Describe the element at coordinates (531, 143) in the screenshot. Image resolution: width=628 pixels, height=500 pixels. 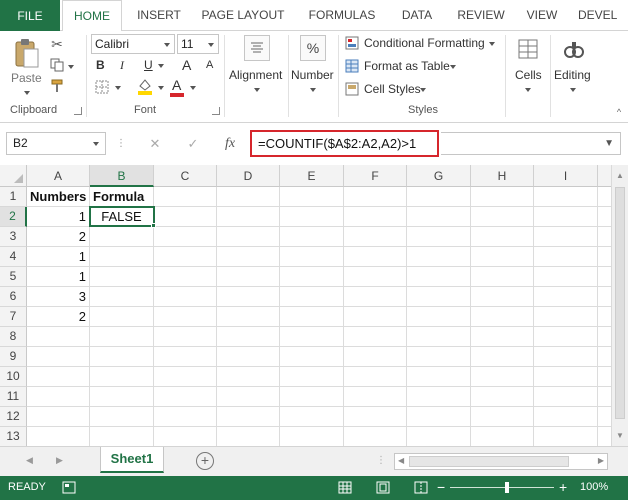
I see `formula-input-extension: ▼` at that location.